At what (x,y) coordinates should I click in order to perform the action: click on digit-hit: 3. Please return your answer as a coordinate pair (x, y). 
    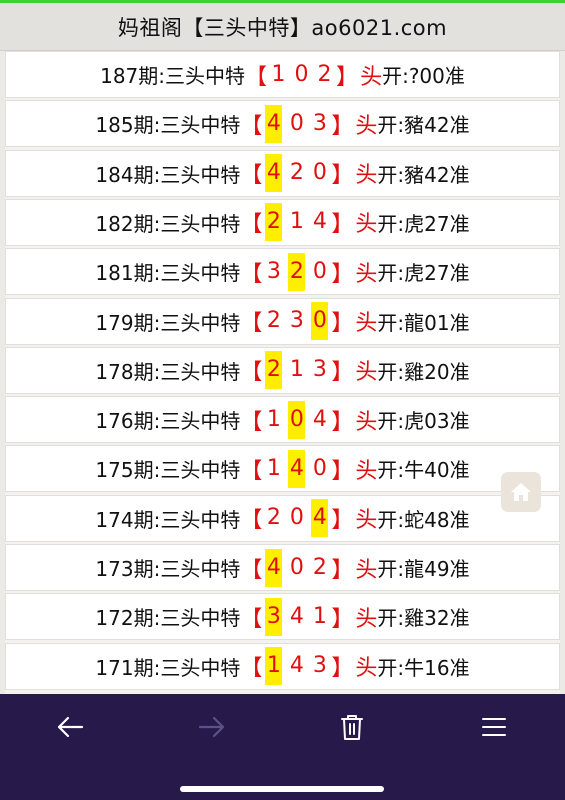
    Looking at the image, I should click on (274, 616).